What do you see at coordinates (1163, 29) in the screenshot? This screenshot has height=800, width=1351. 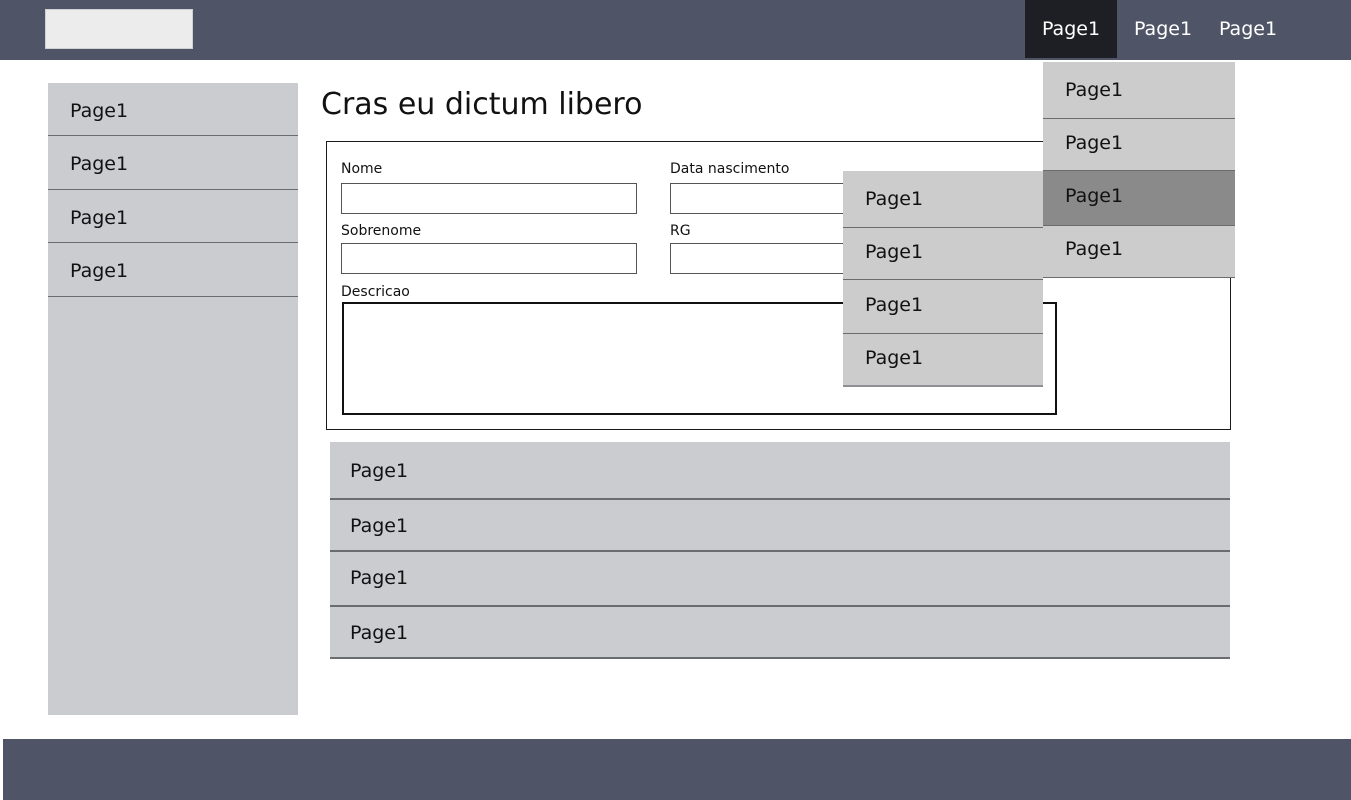 I see `topnav-item-2: Page1` at bounding box center [1163, 29].